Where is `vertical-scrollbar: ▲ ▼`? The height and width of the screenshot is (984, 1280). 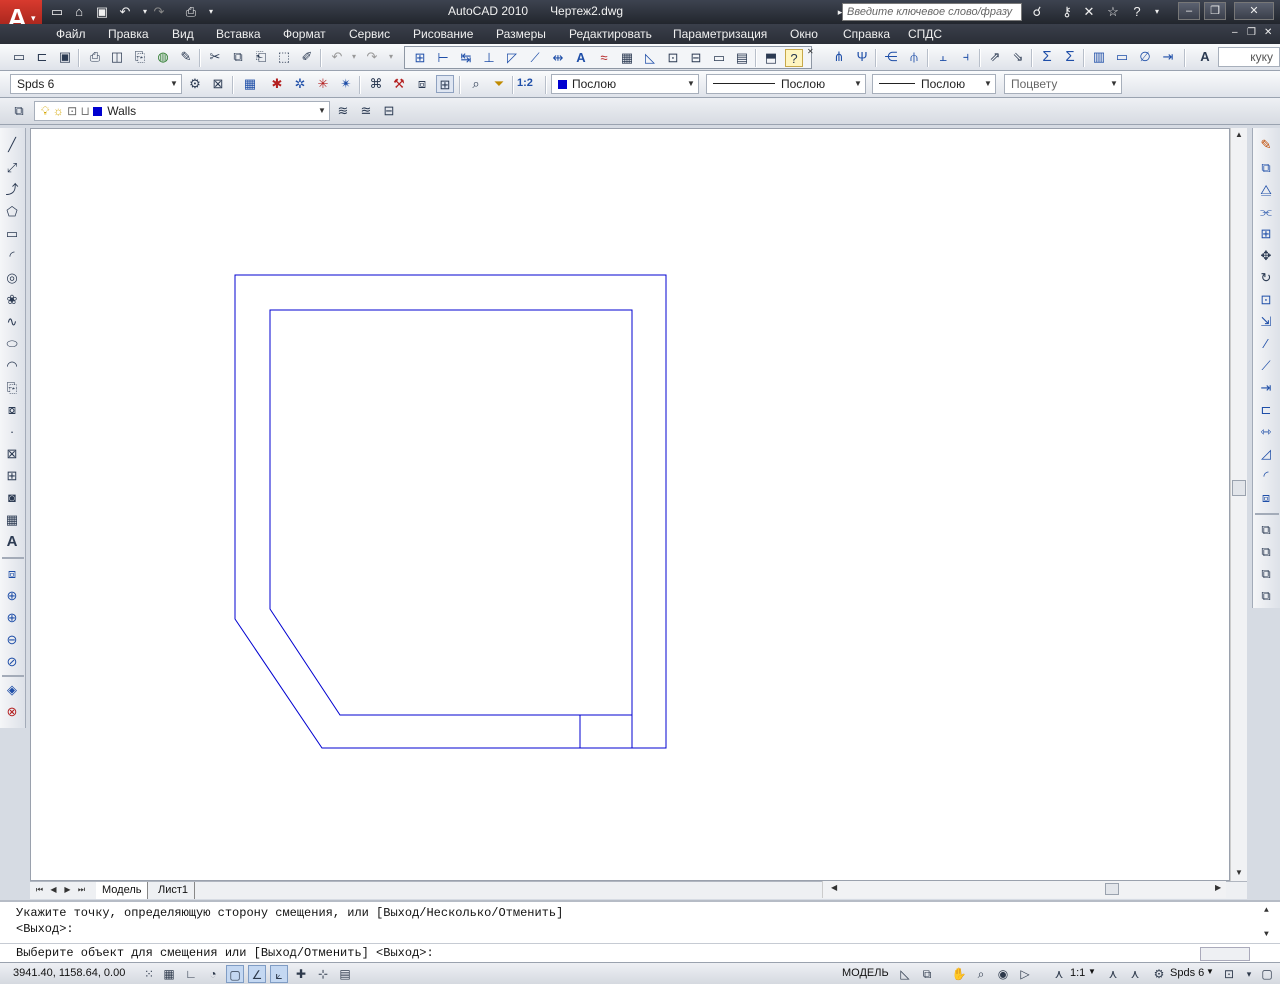 vertical-scrollbar: ▲ ▼ is located at coordinates (1238, 504).